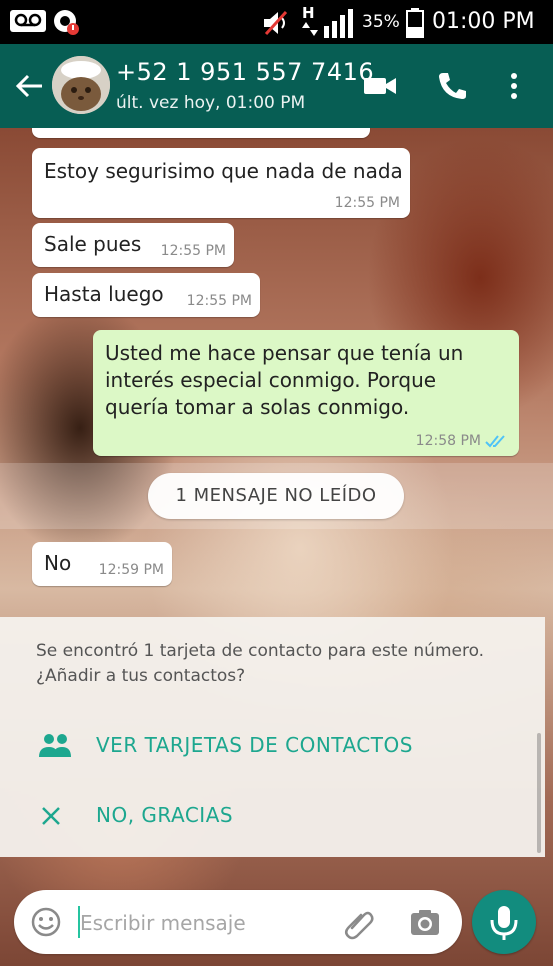 Image resolution: width=553 pixels, height=966 pixels. I want to click on more-options-icon, so click(514, 86).